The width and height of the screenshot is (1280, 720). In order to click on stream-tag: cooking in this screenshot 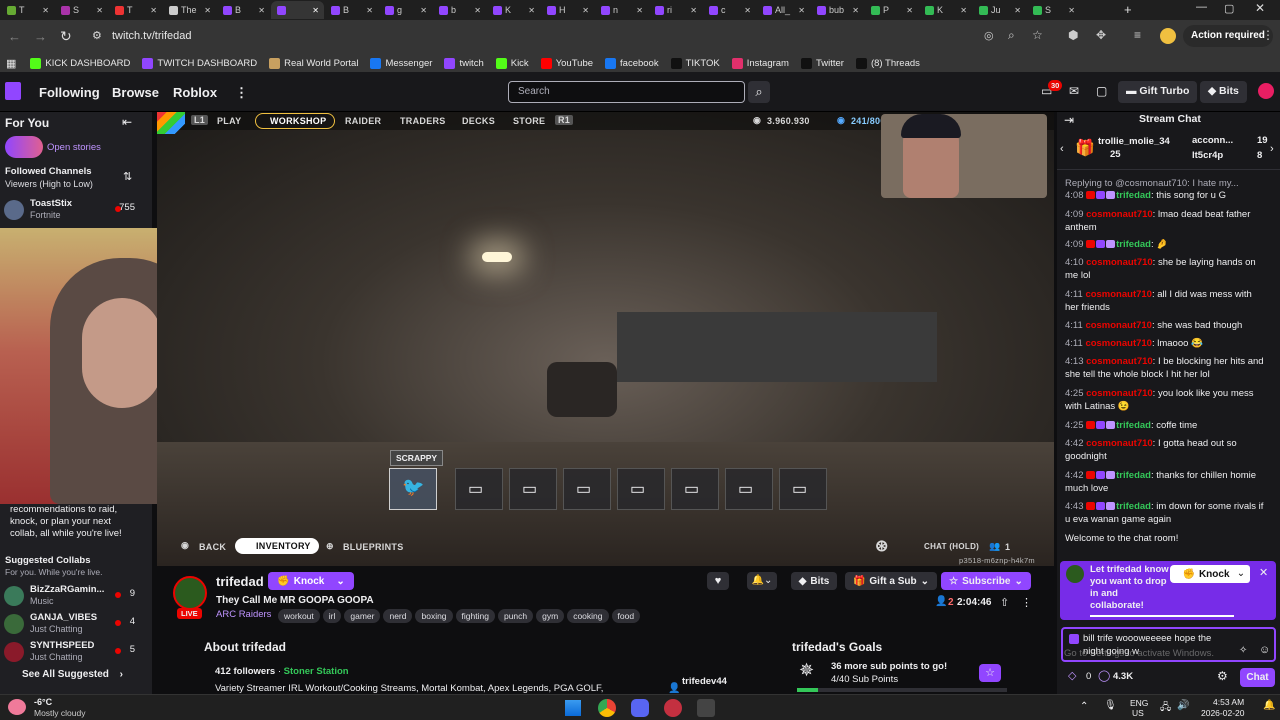, I will do `click(588, 616)`.